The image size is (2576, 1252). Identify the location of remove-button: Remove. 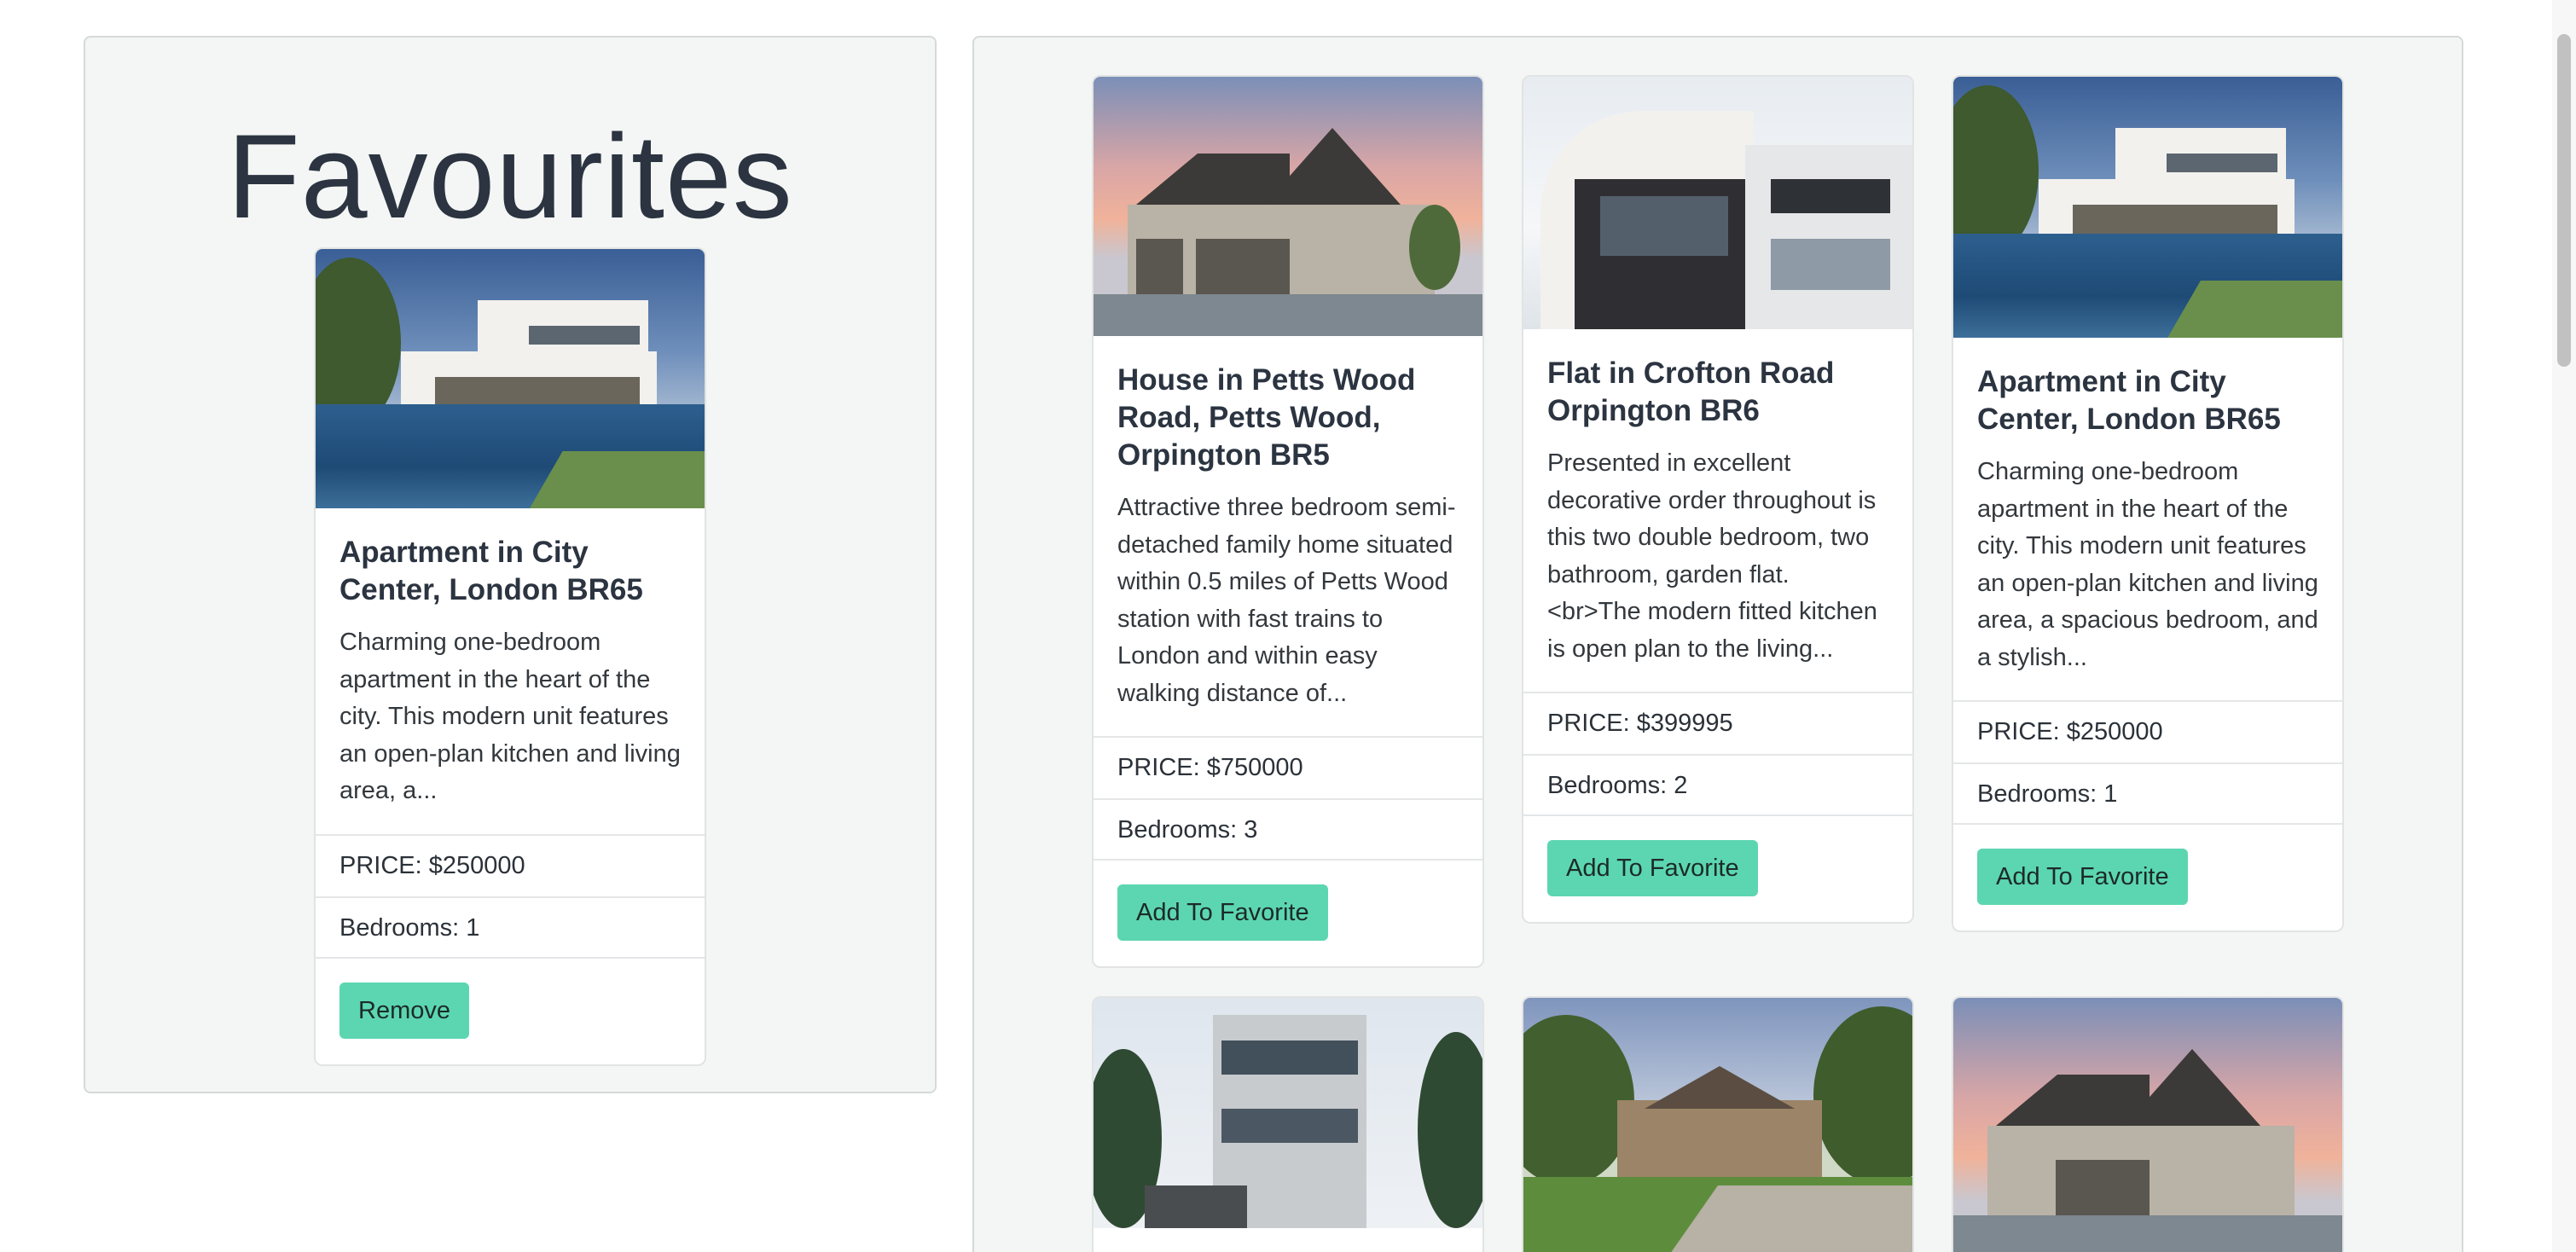
(404, 1010).